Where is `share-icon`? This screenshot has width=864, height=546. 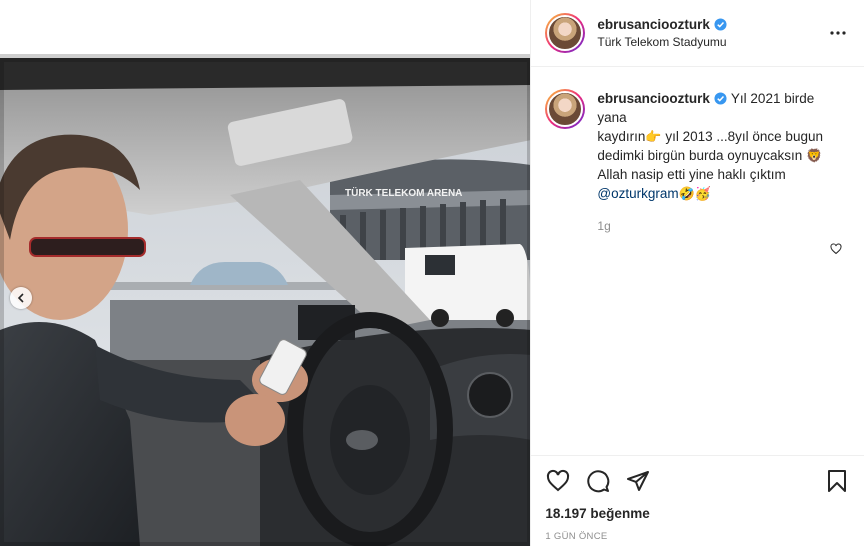 share-icon is located at coordinates (638, 481).